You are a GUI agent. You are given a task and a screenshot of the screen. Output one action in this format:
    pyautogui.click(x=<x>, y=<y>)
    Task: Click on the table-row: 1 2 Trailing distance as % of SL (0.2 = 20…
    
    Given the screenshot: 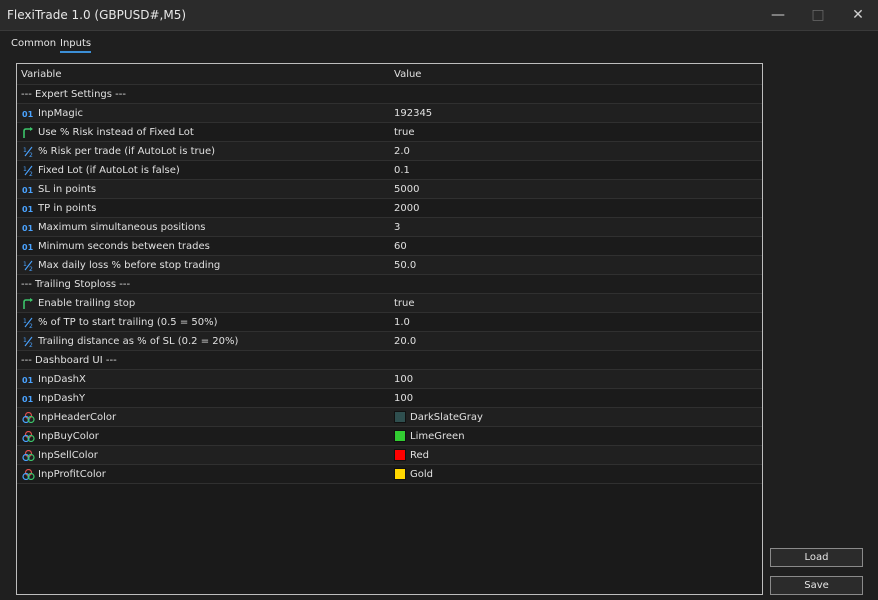 What is the action you would take?
    pyautogui.click(x=389, y=341)
    